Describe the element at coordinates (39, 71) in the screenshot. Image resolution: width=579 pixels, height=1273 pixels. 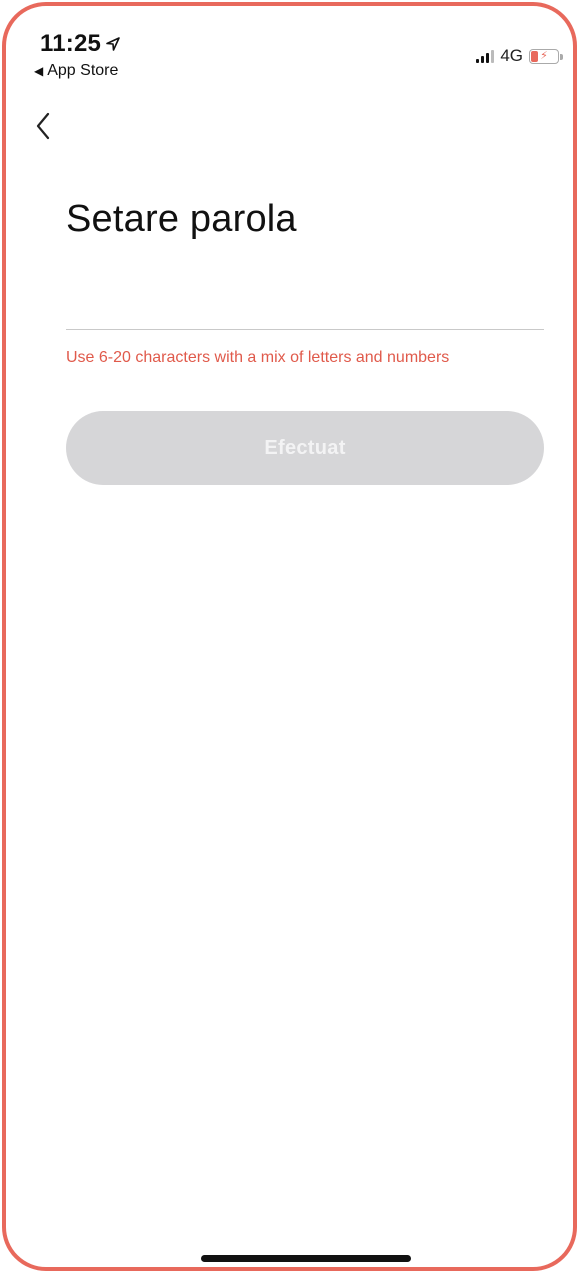
I see `back-triangle-icon: ◀` at that location.